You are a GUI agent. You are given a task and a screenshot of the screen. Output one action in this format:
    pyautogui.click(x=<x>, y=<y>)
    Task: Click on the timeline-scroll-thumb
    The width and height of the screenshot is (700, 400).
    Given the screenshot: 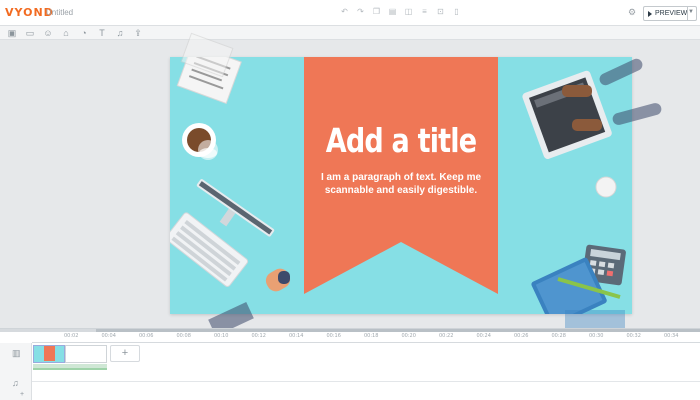 What is the action you would take?
    pyautogui.click(x=398, y=330)
    